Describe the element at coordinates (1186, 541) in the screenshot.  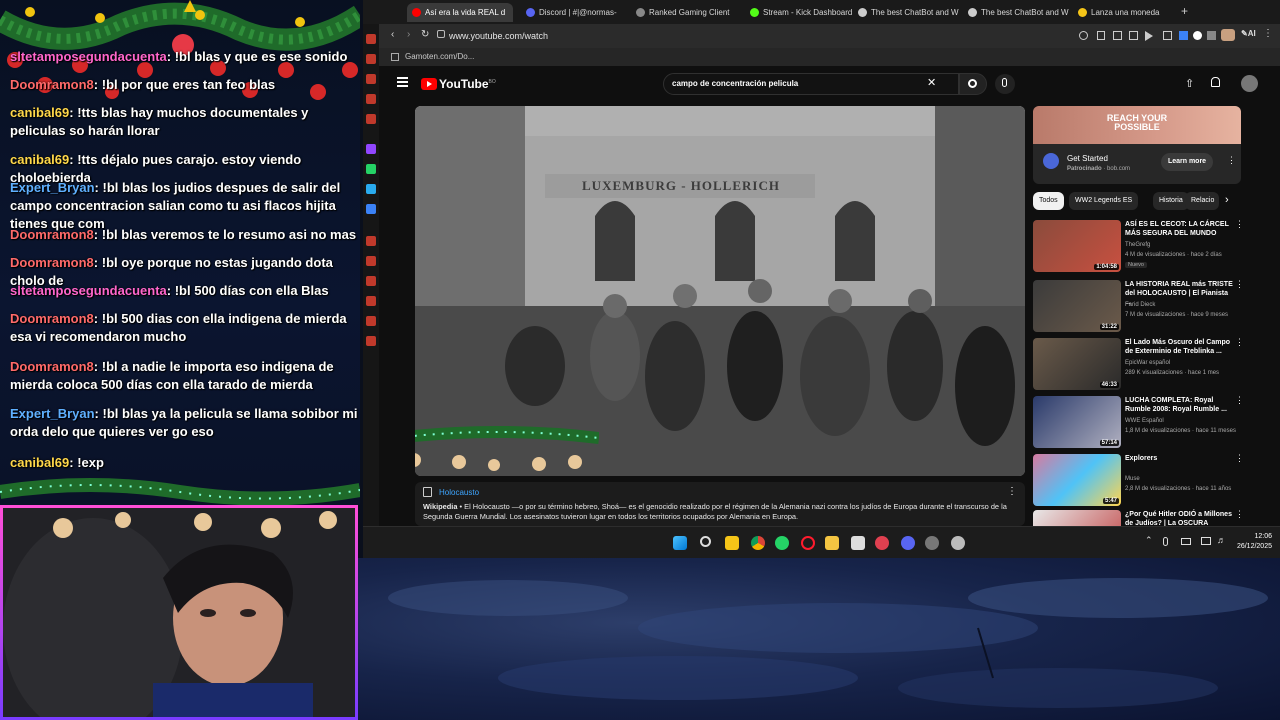
I see `keyboard-tray-icon` at that location.